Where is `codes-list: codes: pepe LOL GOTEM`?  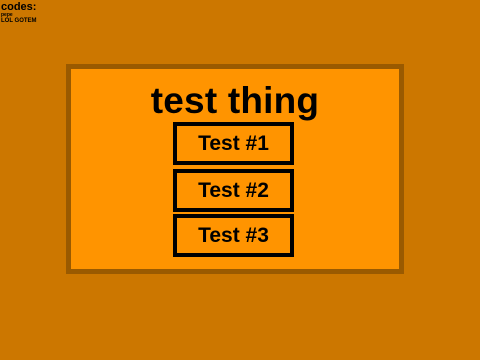 codes-list: codes: pepe LOL GOTEM is located at coordinates (19, 13).